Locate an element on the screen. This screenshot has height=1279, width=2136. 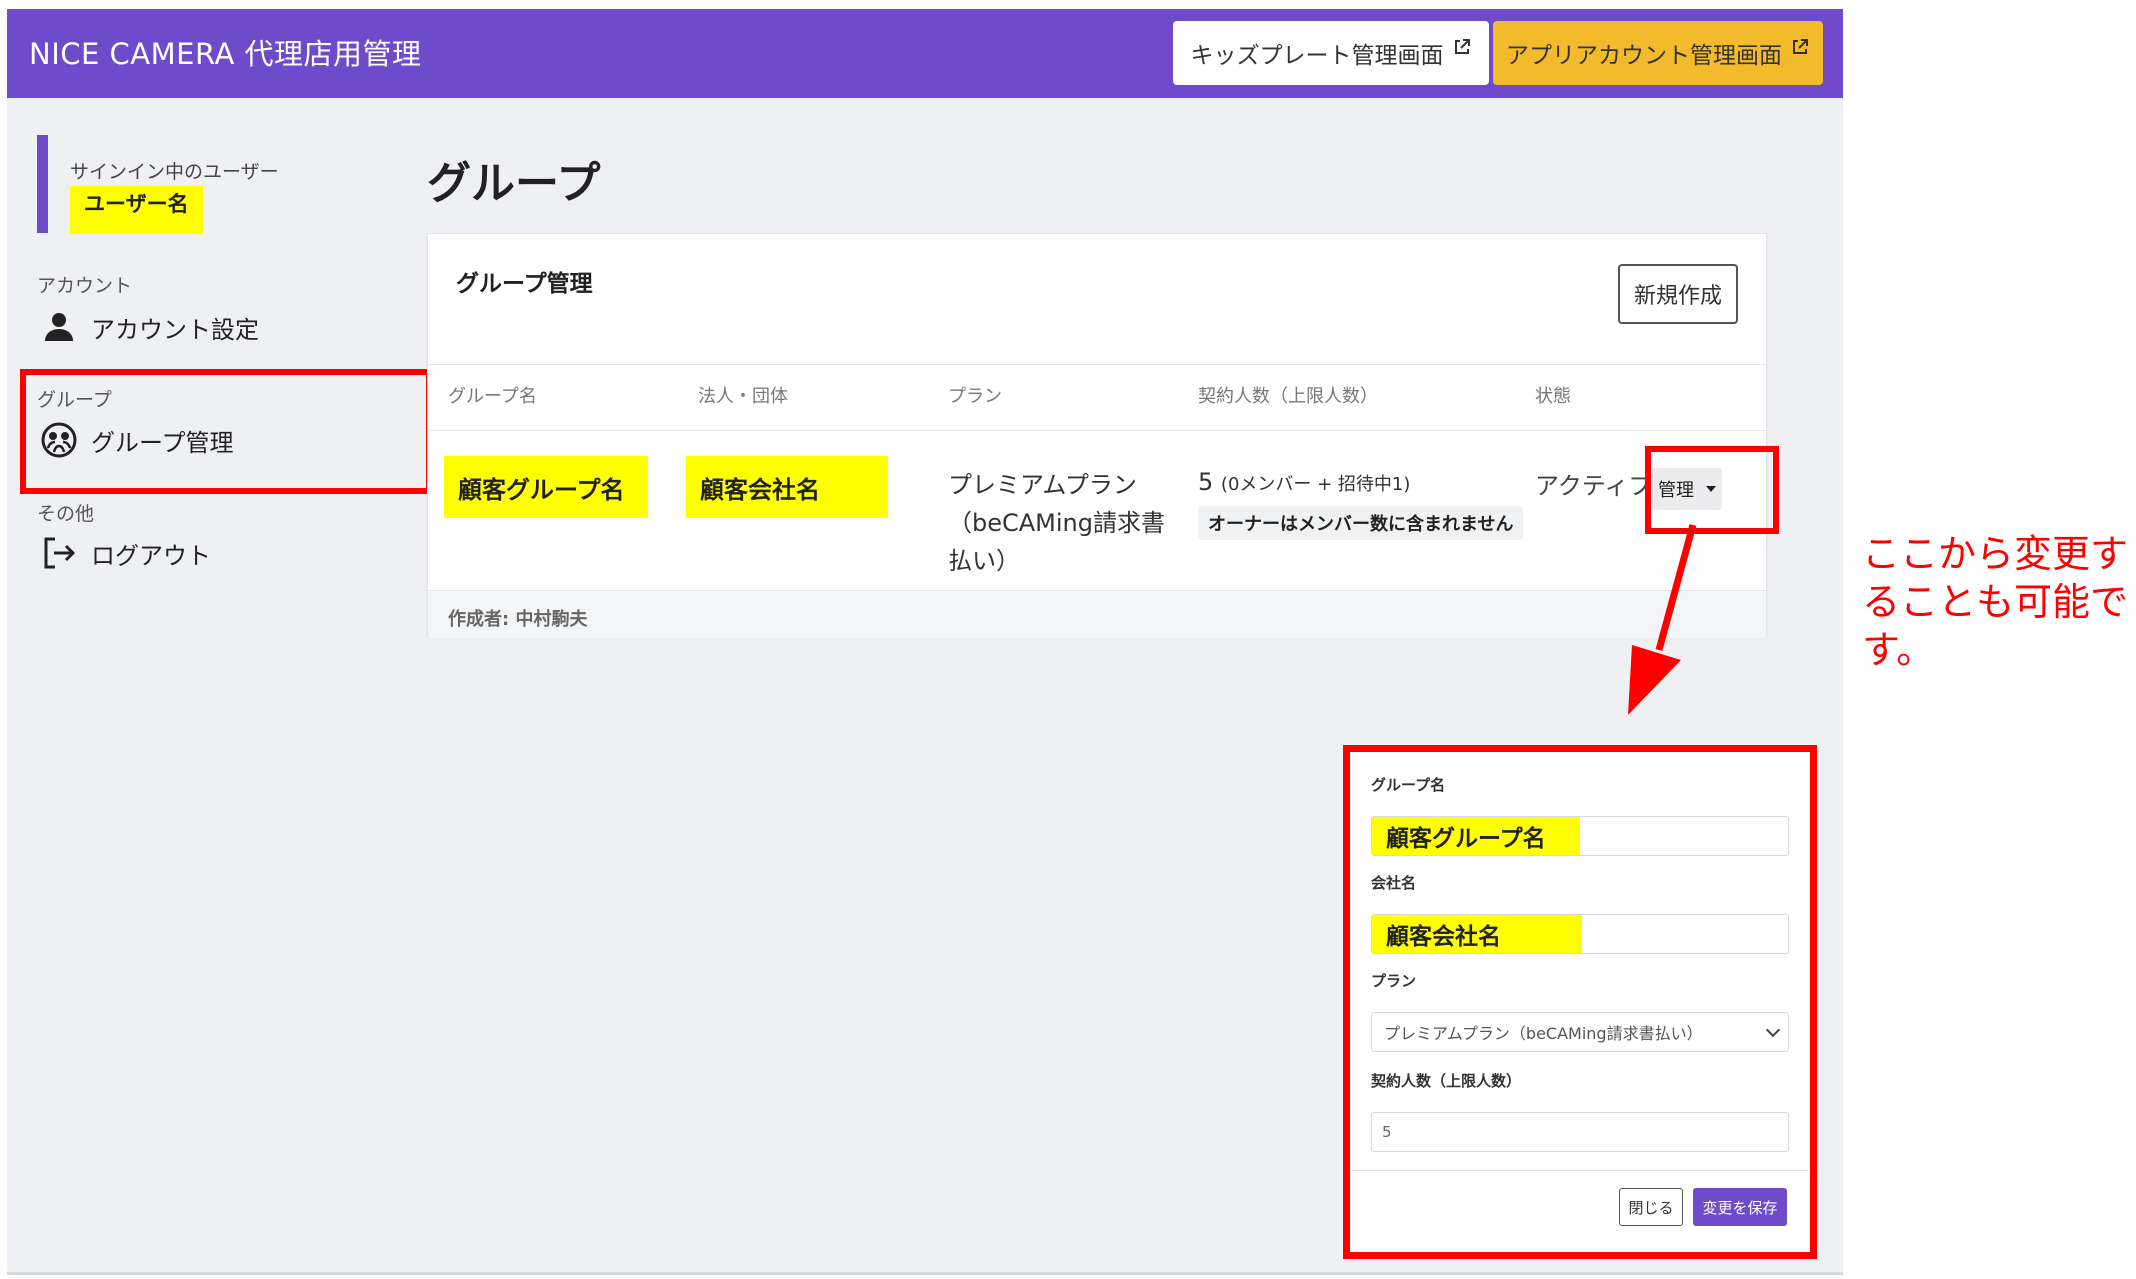
column-header-plan: プラン is located at coordinates (975, 396).